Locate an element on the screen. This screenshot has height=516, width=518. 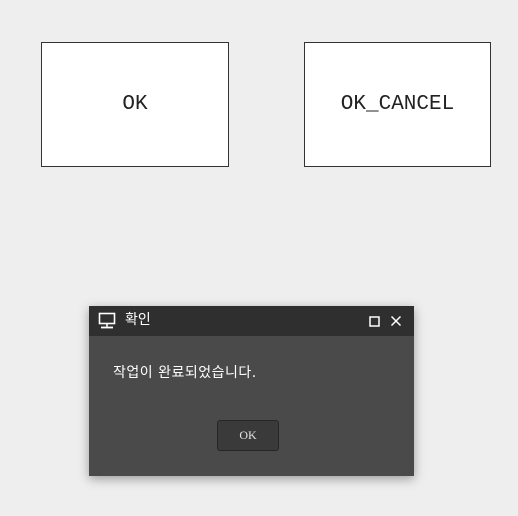
monitor-icon is located at coordinates (107, 321).